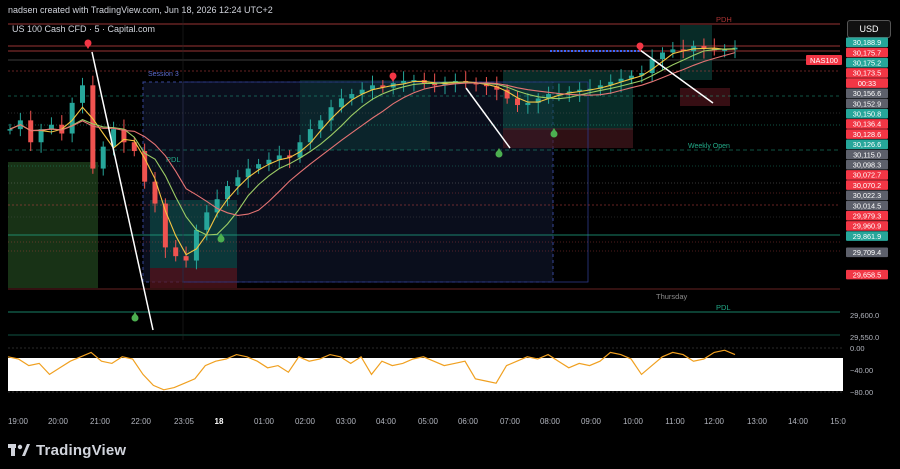 Image resolution: width=900 pixels, height=469 pixels. What do you see at coordinates (723, 307) in the screenshot?
I see `pdl-label-2: PDL` at bounding box center [723, 307].